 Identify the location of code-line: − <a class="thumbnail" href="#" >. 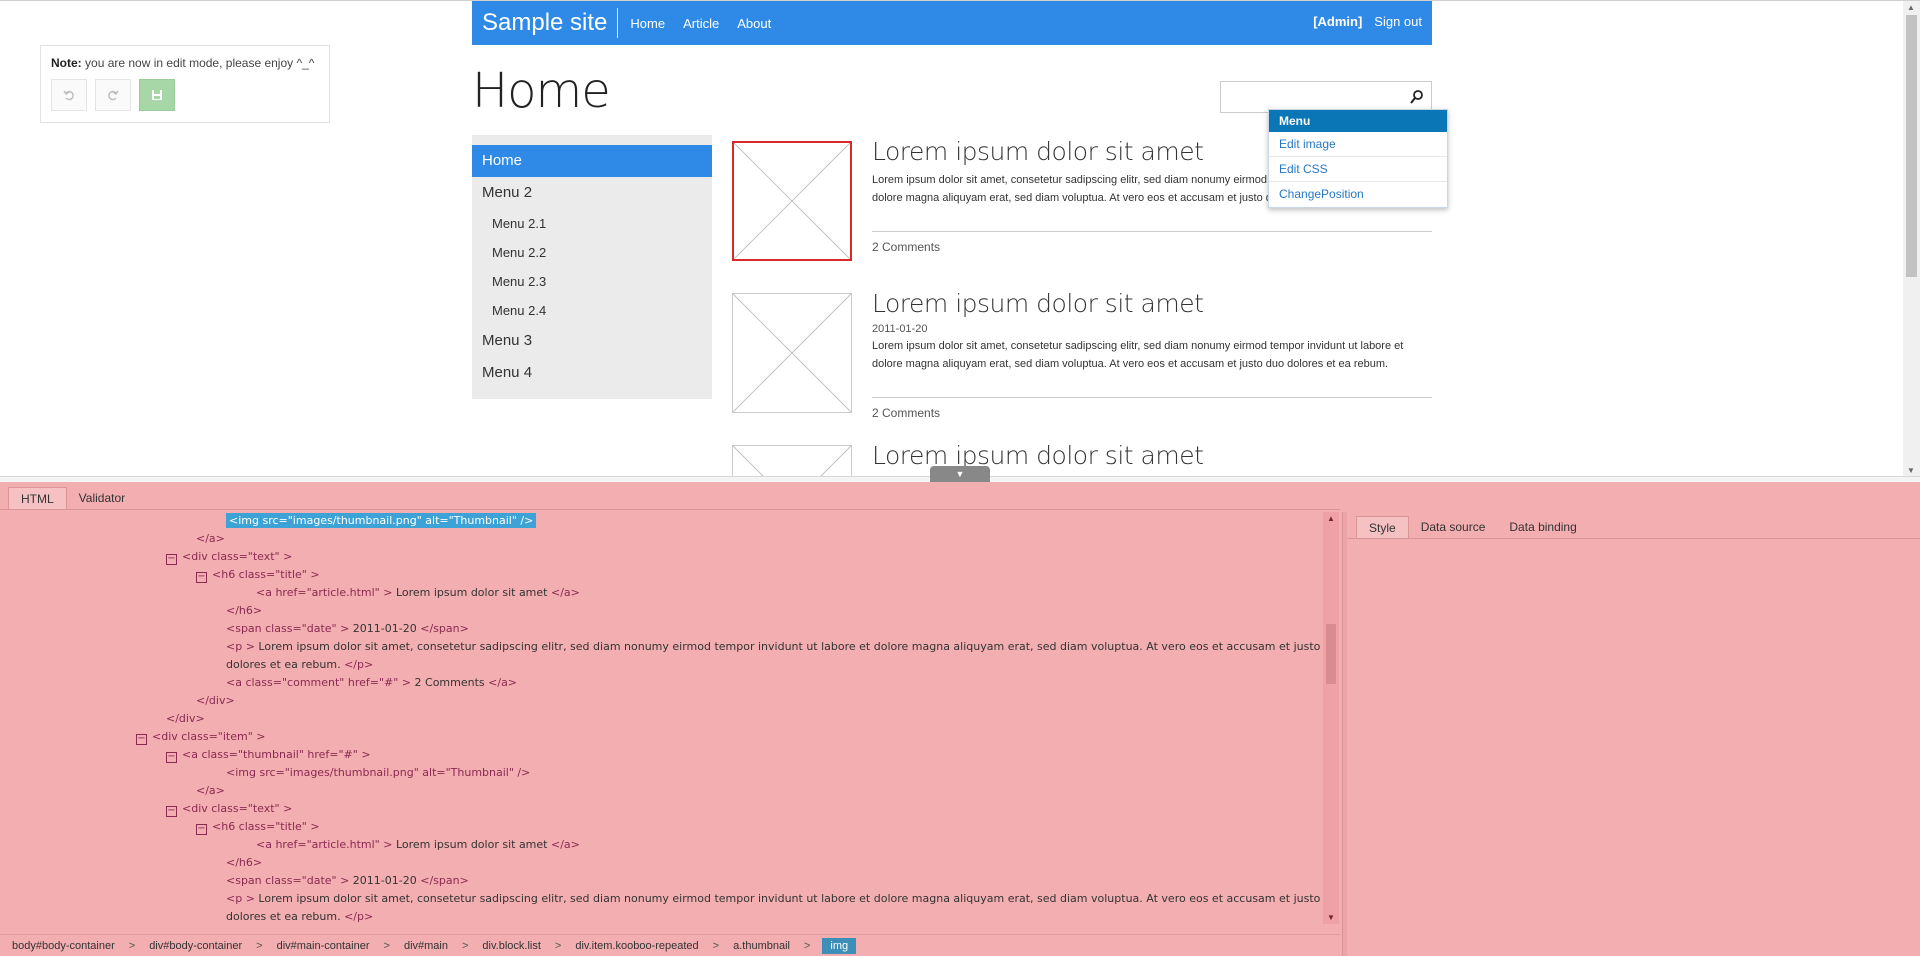
(268, 755).